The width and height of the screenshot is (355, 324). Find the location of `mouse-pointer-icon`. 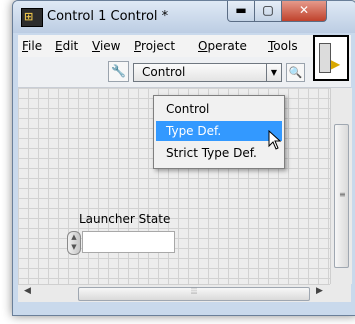

mouse-pointer-icon is located at coordinates (275, 140).